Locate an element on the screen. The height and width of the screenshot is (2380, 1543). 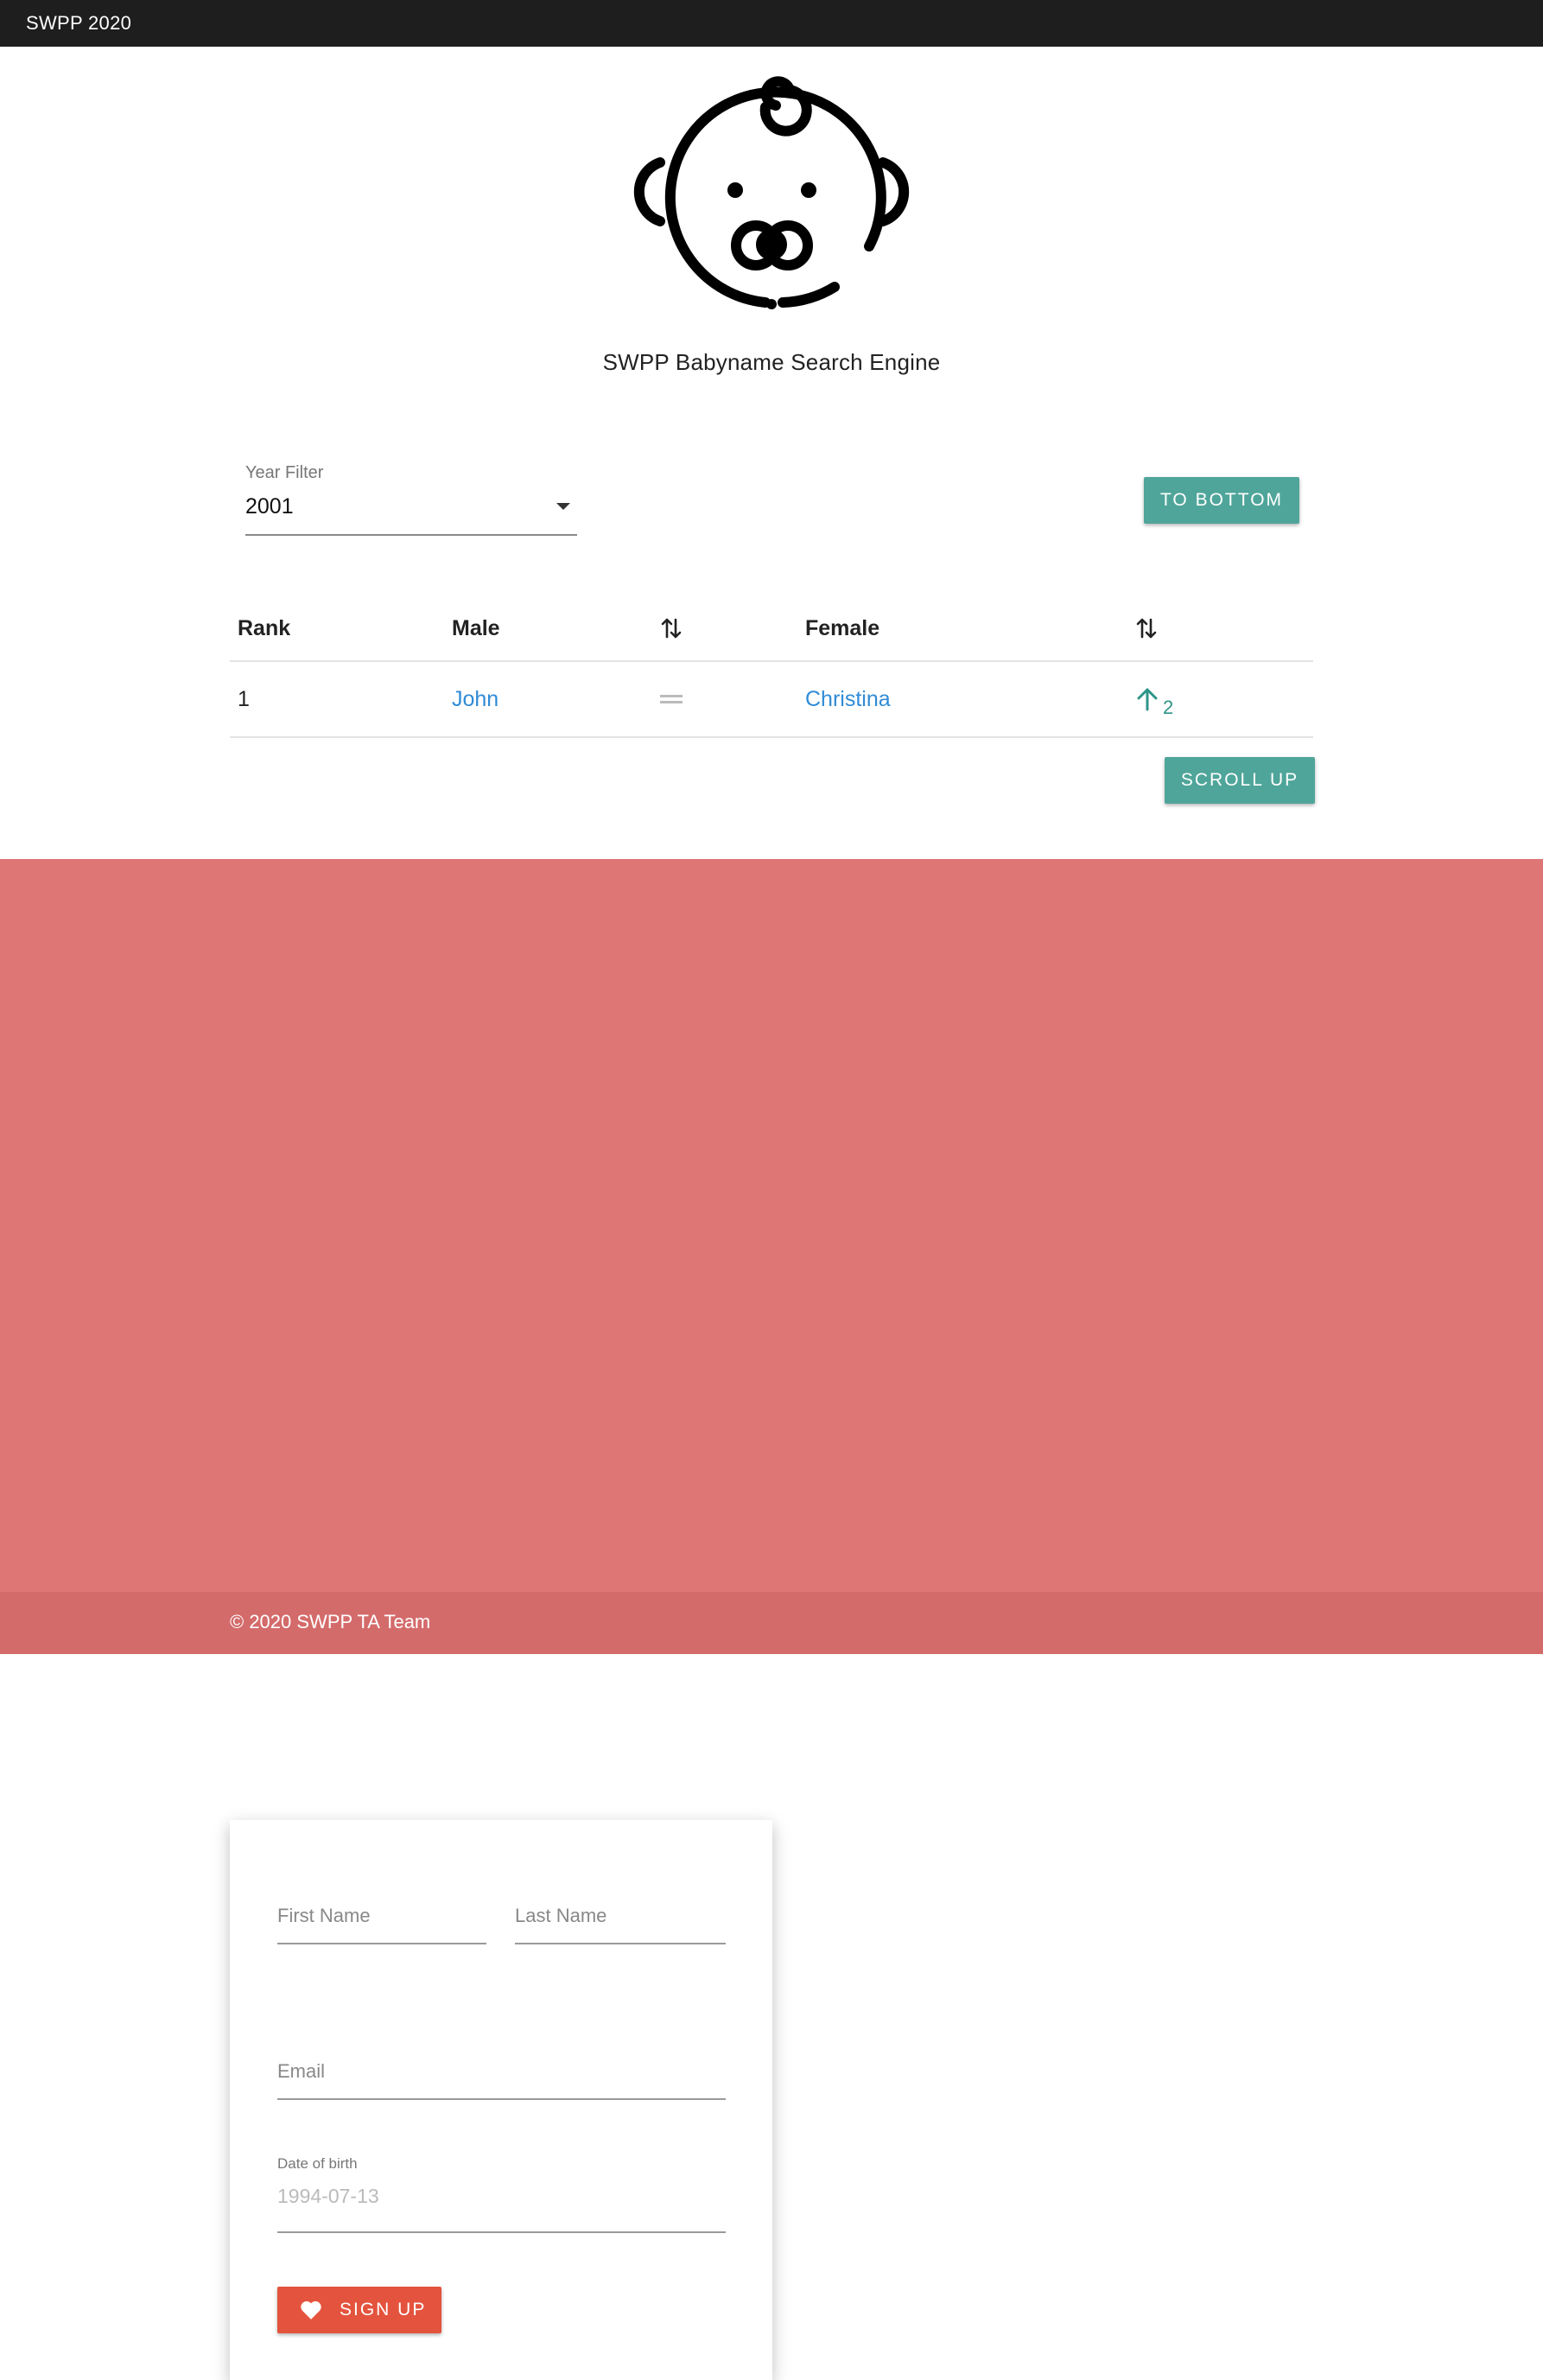
copyright-footer: © 2020 SWPP TA Team is located at coordinates (771, 1623).